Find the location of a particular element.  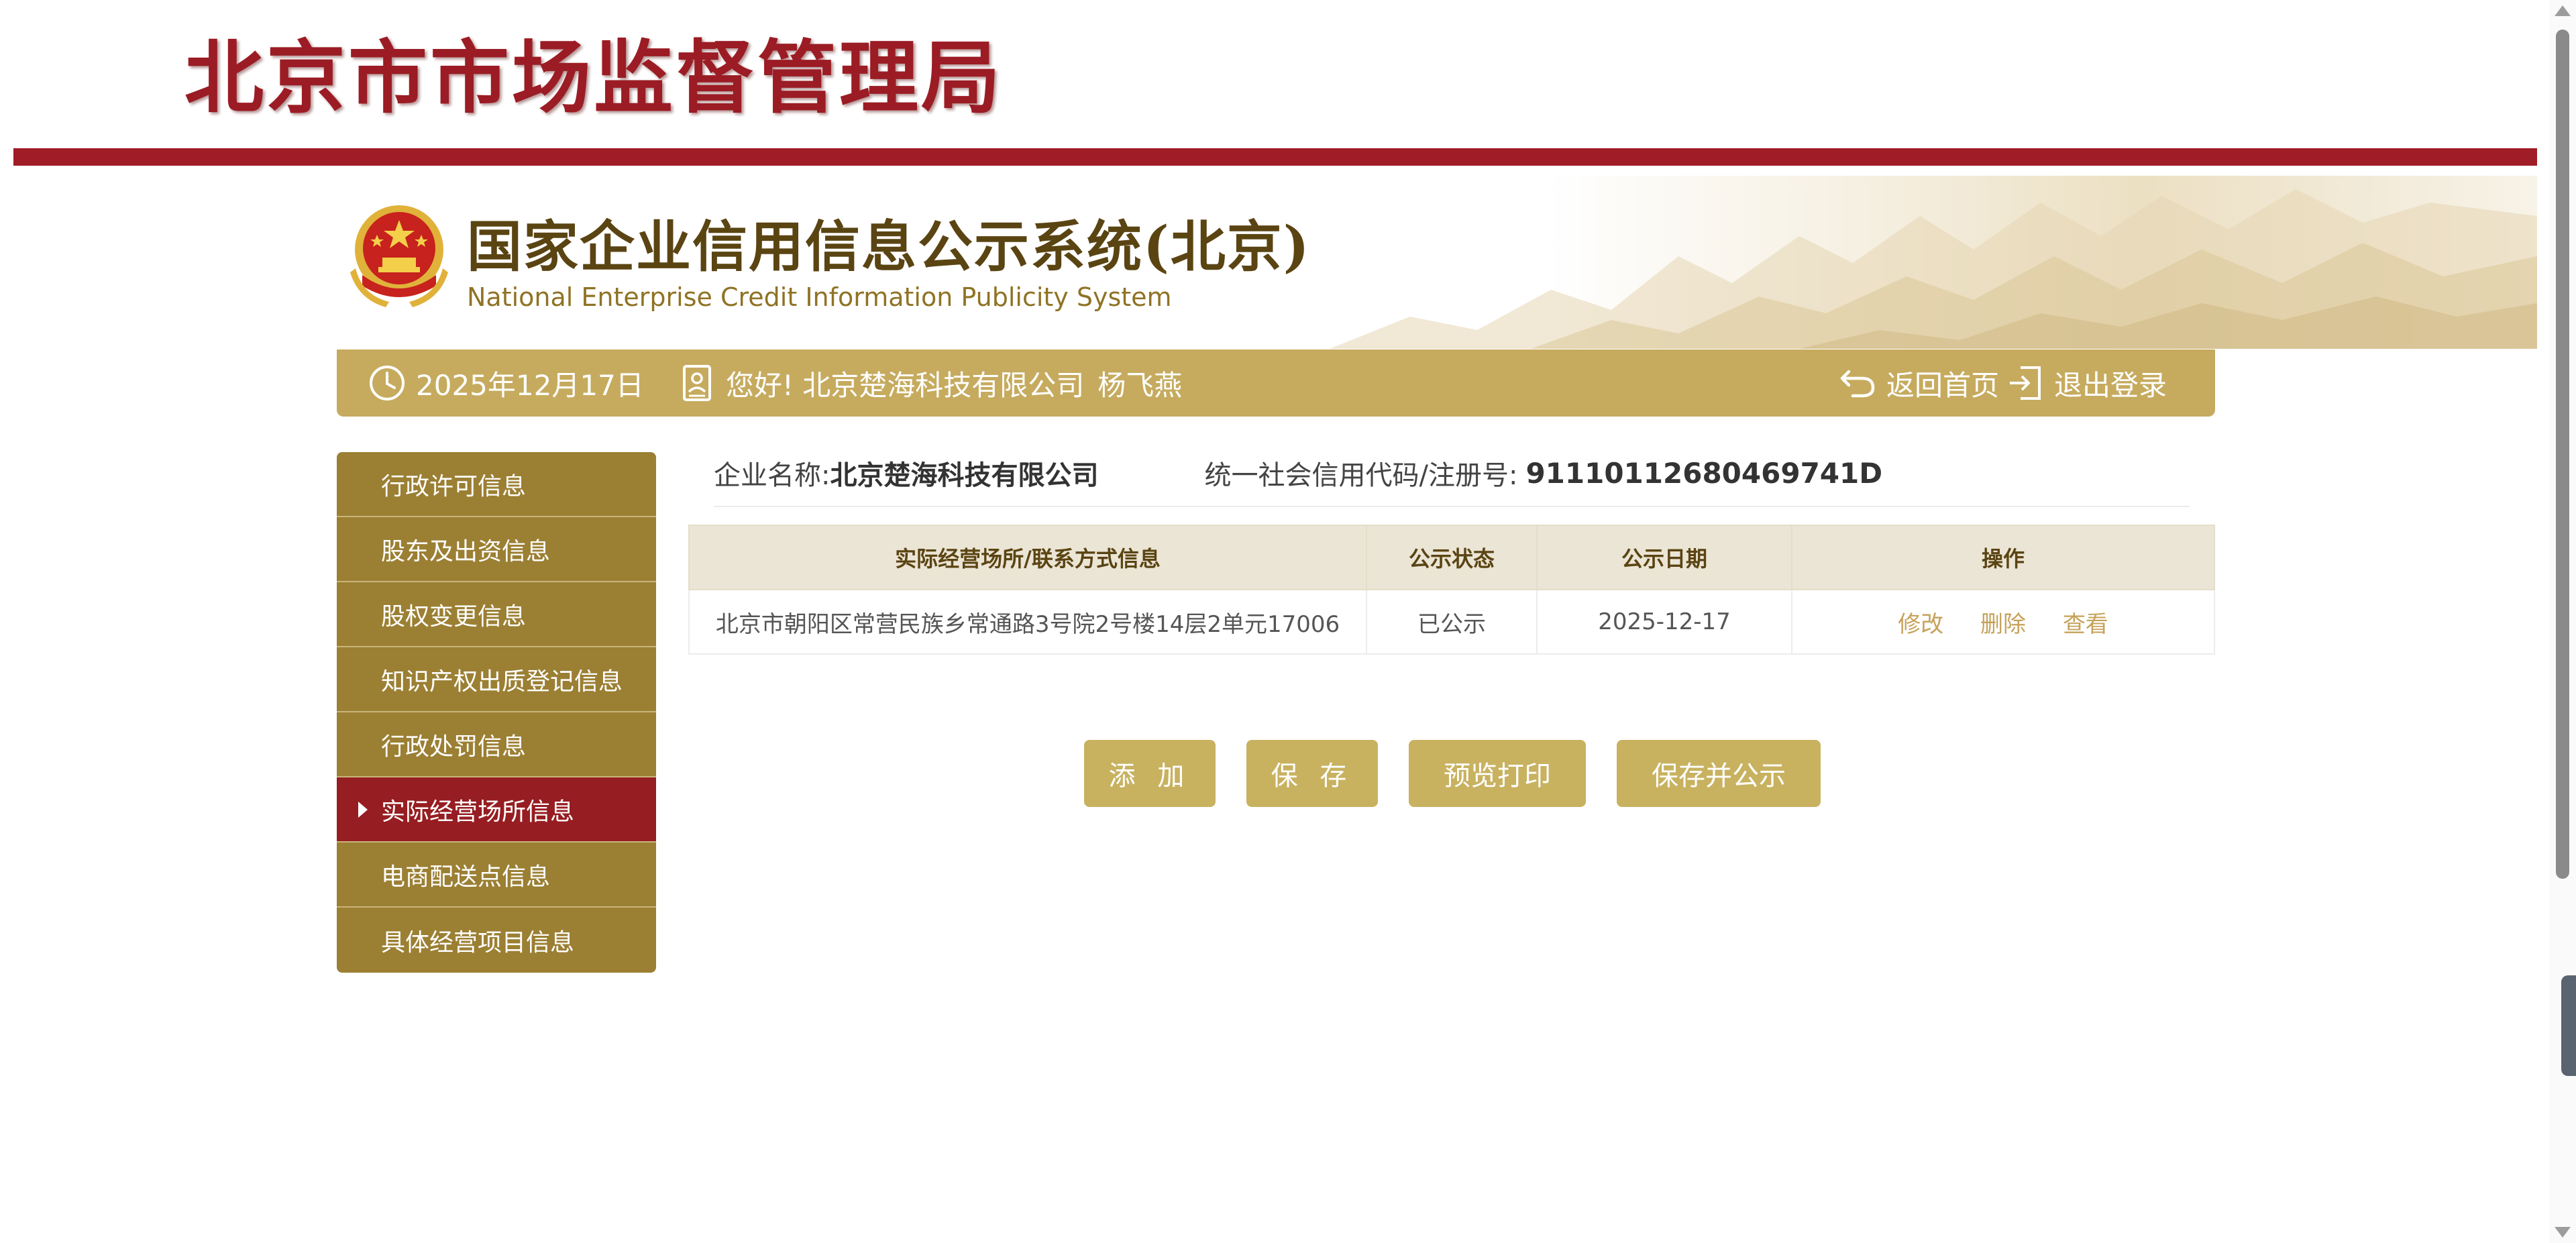

sidebar-item-equity-change: 股权变更信息 is located at coordinates (496, 614).